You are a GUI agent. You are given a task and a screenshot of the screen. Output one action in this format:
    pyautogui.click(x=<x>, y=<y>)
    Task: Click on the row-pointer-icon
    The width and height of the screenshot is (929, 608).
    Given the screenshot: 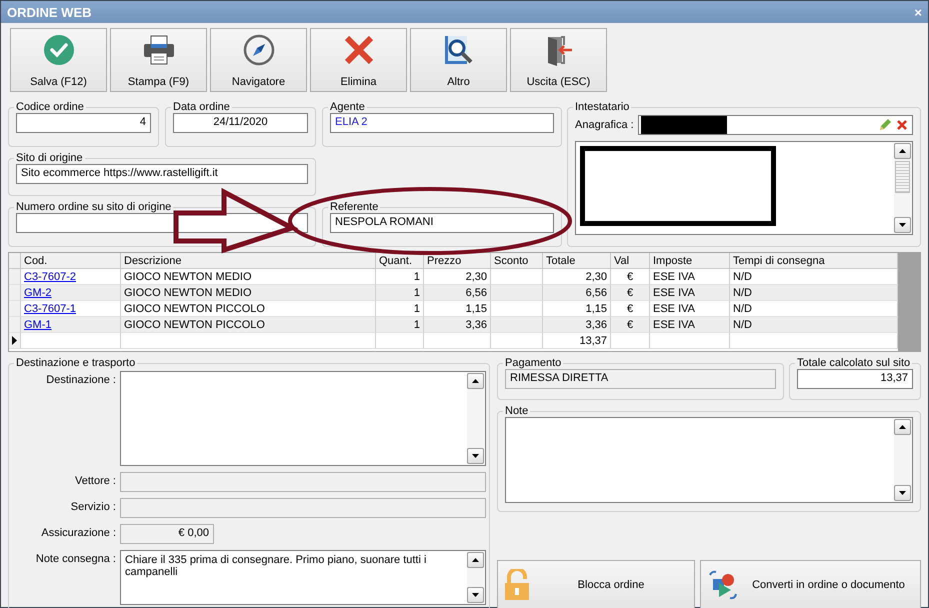 What is the action you would take?
    pyautogui.click(x=14, y=340)
    